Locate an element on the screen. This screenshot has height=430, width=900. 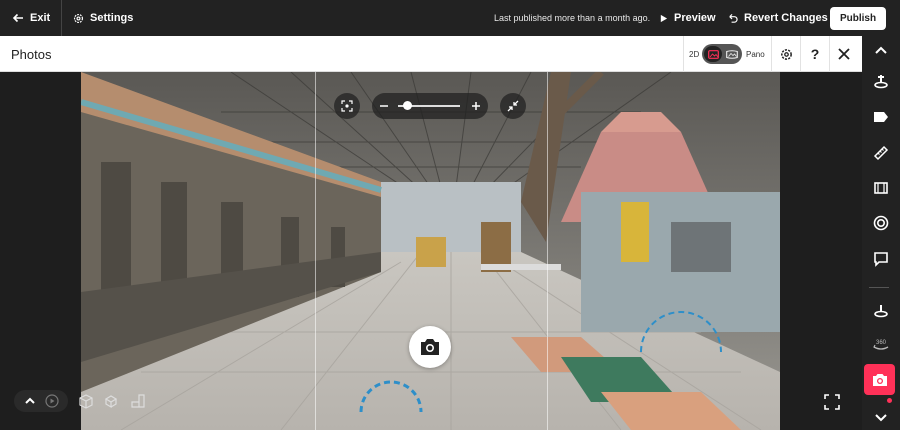
collapse-arrows-icon is located at coordinates (513, 106).